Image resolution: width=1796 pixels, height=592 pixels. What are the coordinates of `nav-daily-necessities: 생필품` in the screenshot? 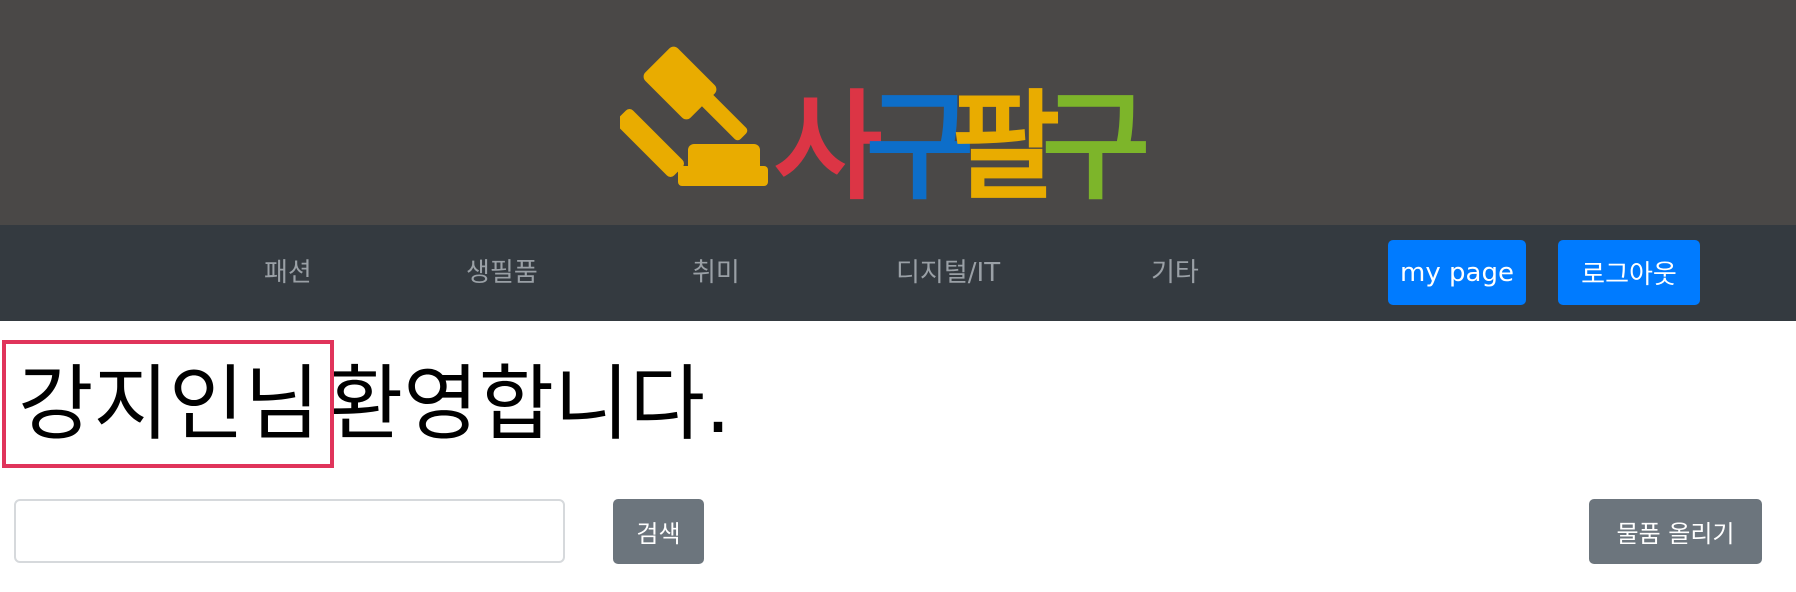 It's located at (502, 273).